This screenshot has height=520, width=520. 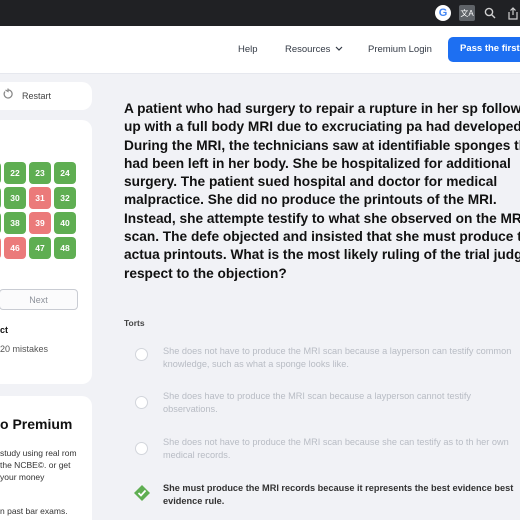 What do you see at coordinates (15, 248) in the screenshot?
I see `question-tile-46: 46` at bounding box center [15, 248].